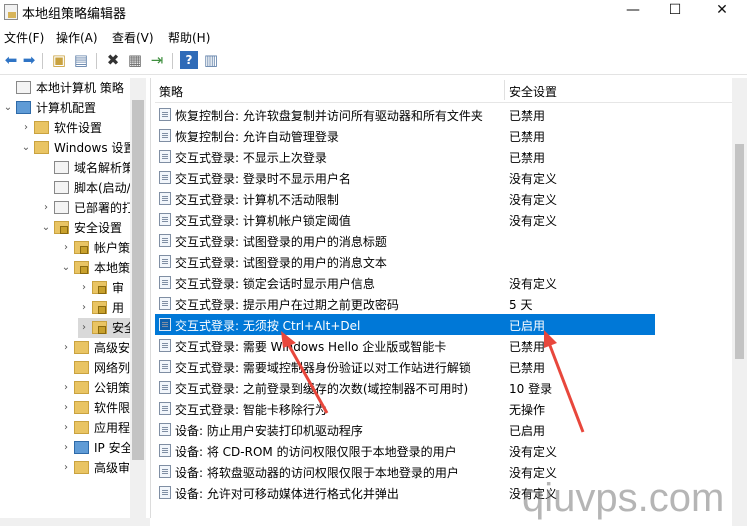 This screenshot has height=526, width=747. I want to click on annotation-arrow-left-head, so click(288, 339).